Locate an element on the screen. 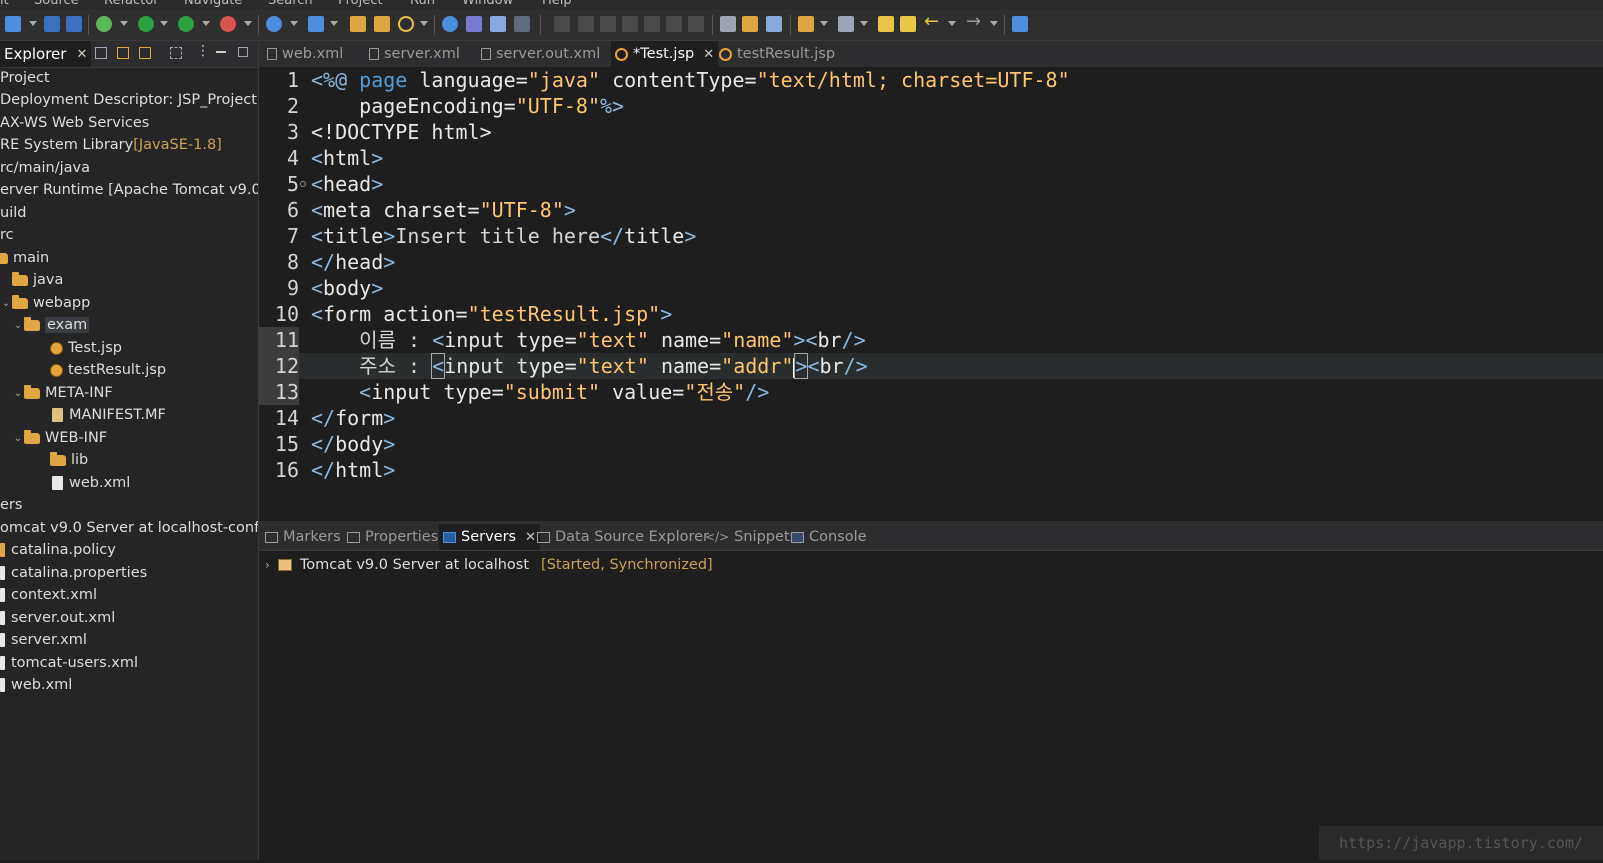  menu-project: Project is located at coordinates (360, 4).